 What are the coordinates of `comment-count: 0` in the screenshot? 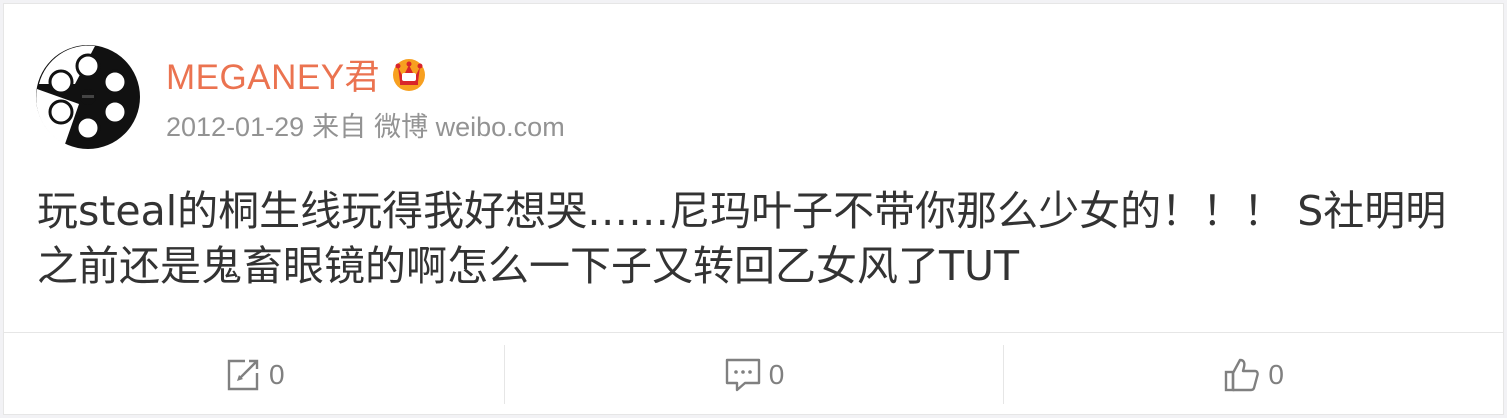 It's located at (776, 374).